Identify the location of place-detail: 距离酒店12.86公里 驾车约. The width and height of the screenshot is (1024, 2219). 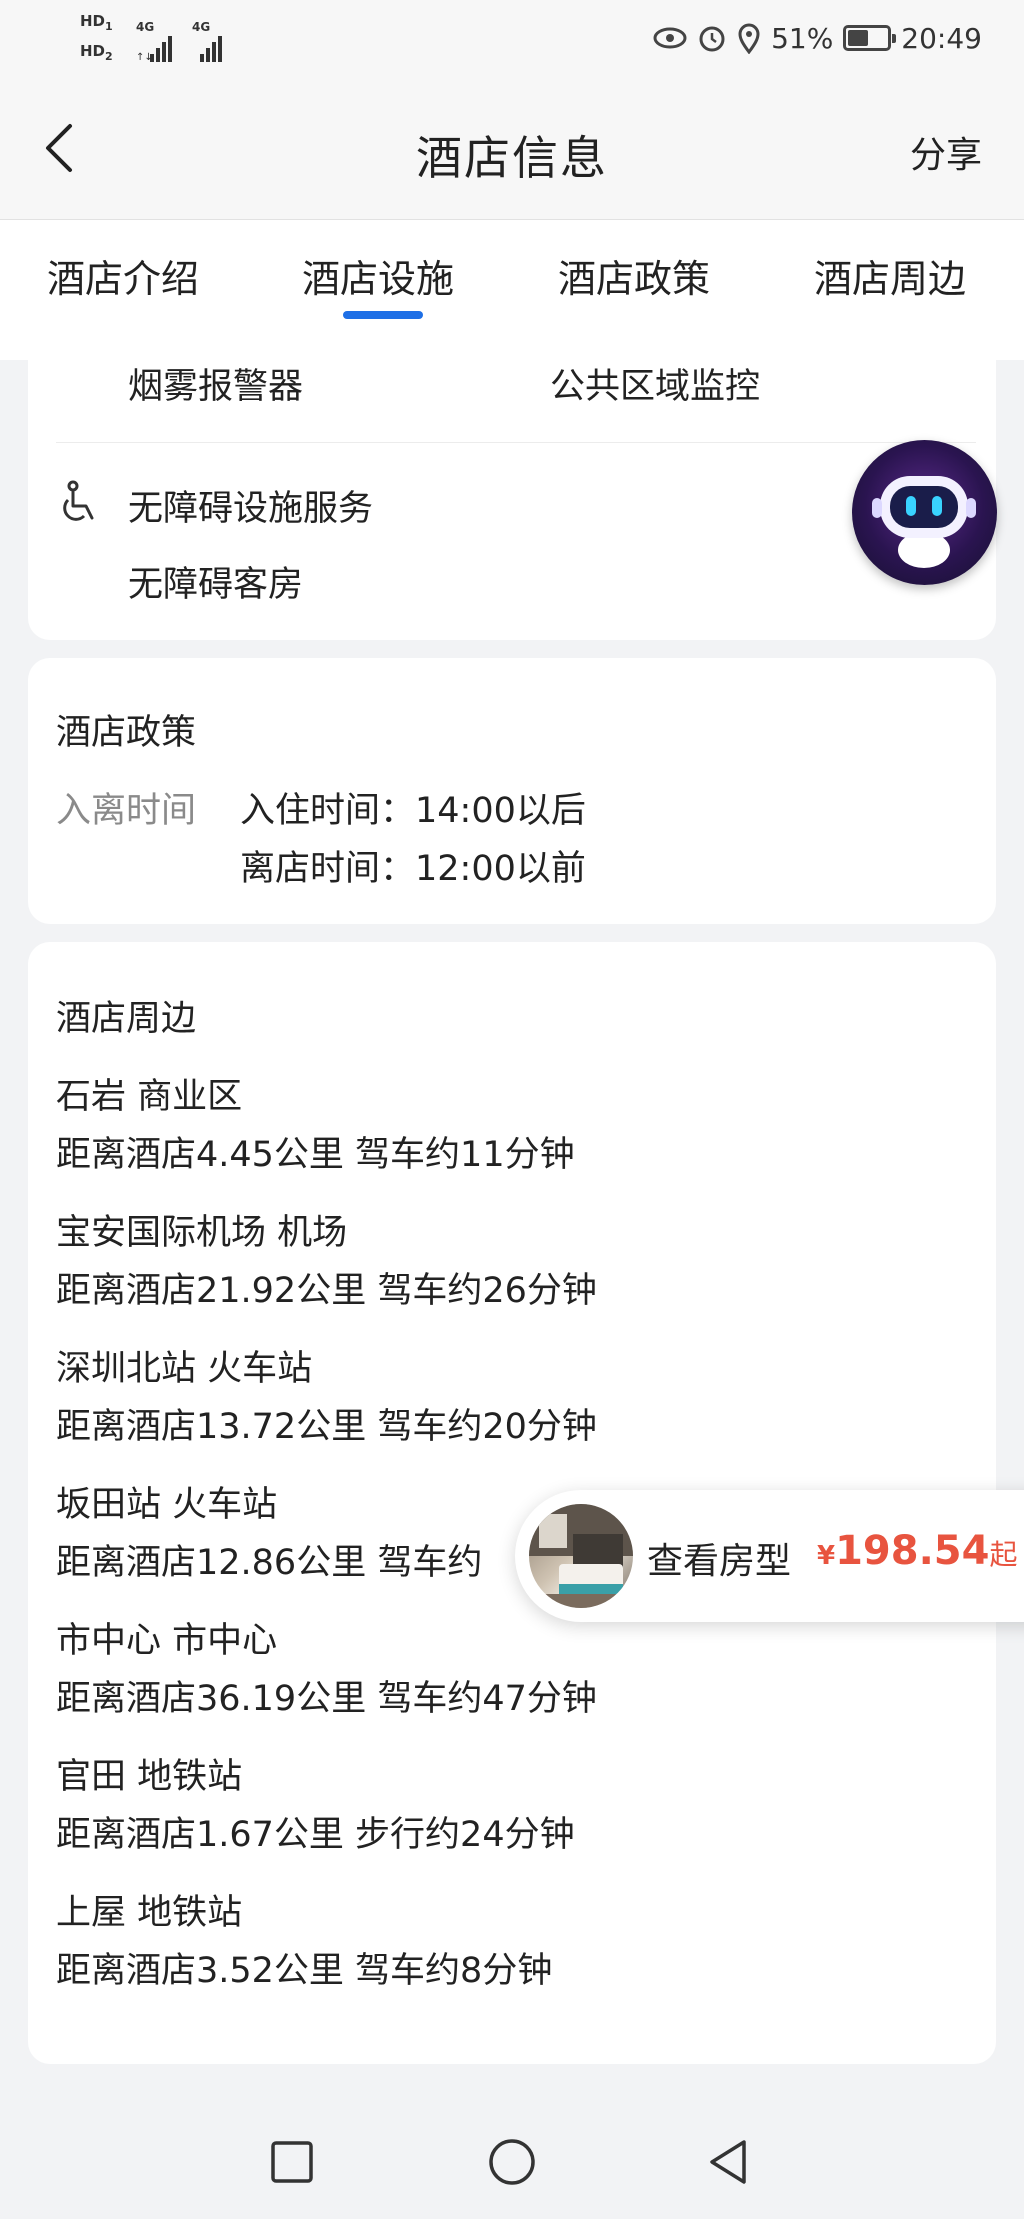
(269, 1563).